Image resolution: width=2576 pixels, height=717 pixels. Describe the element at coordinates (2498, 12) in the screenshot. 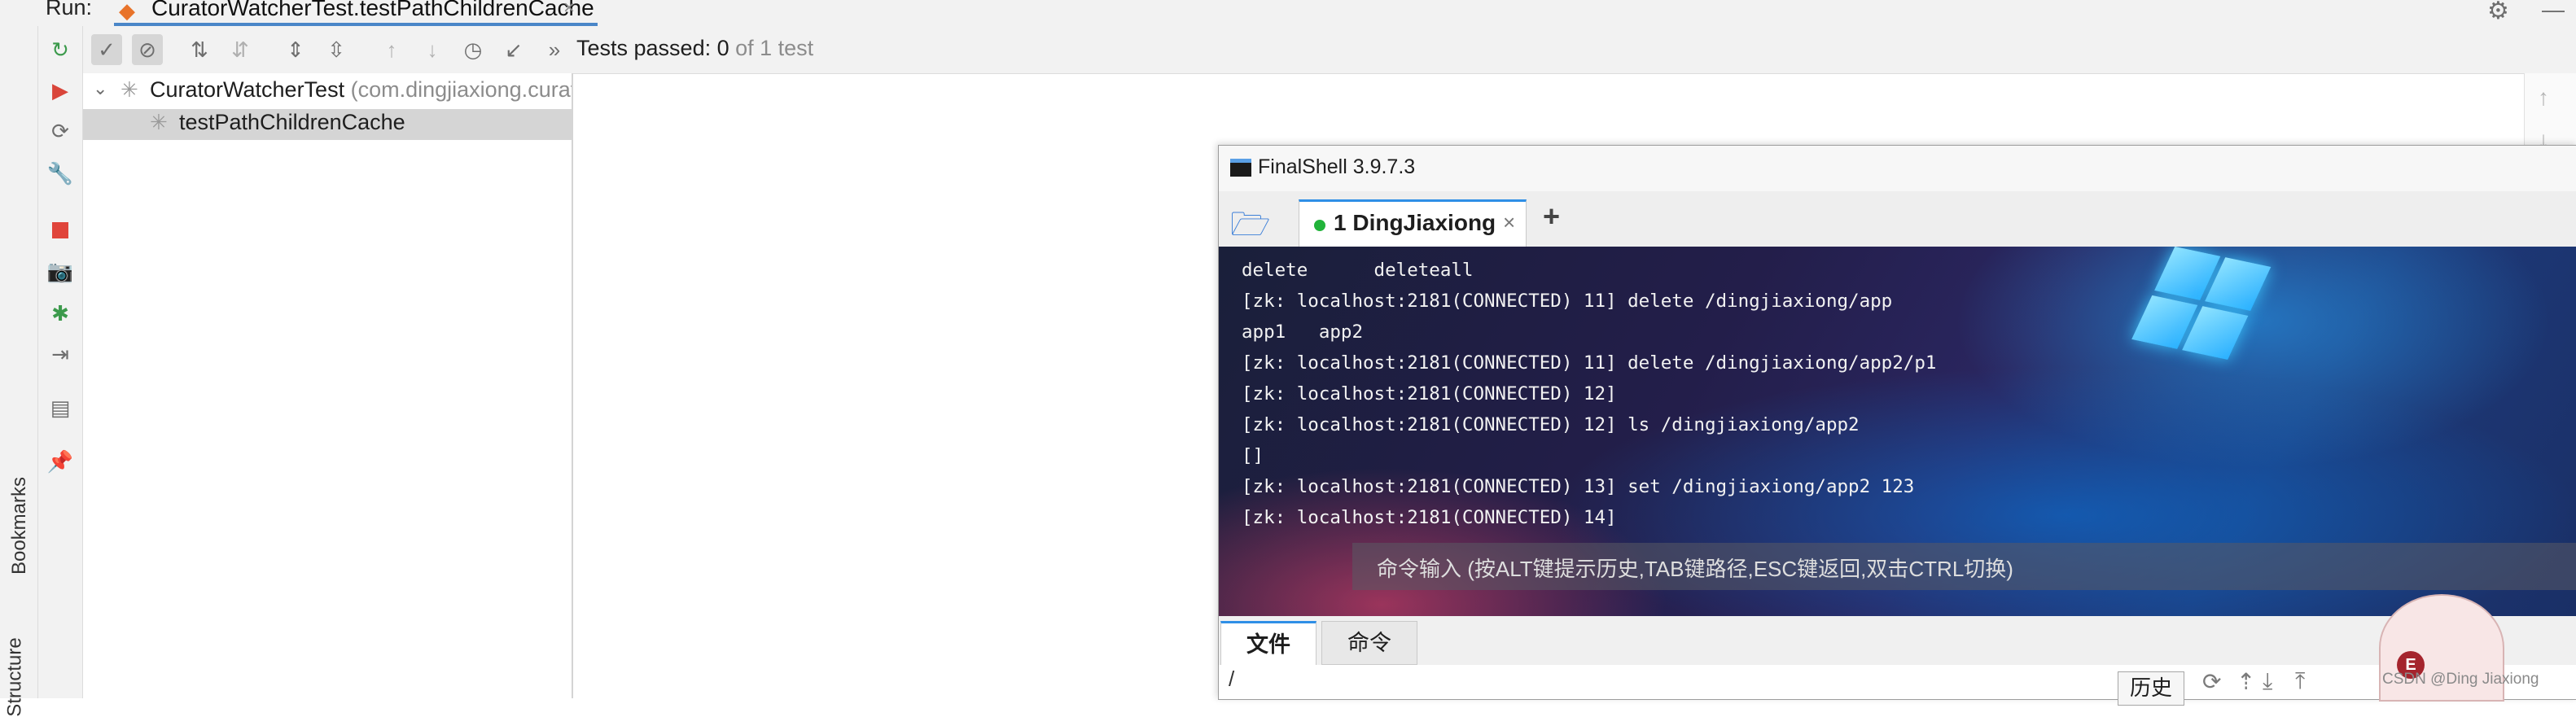

I see `gear-icon: ⚙` at that location.